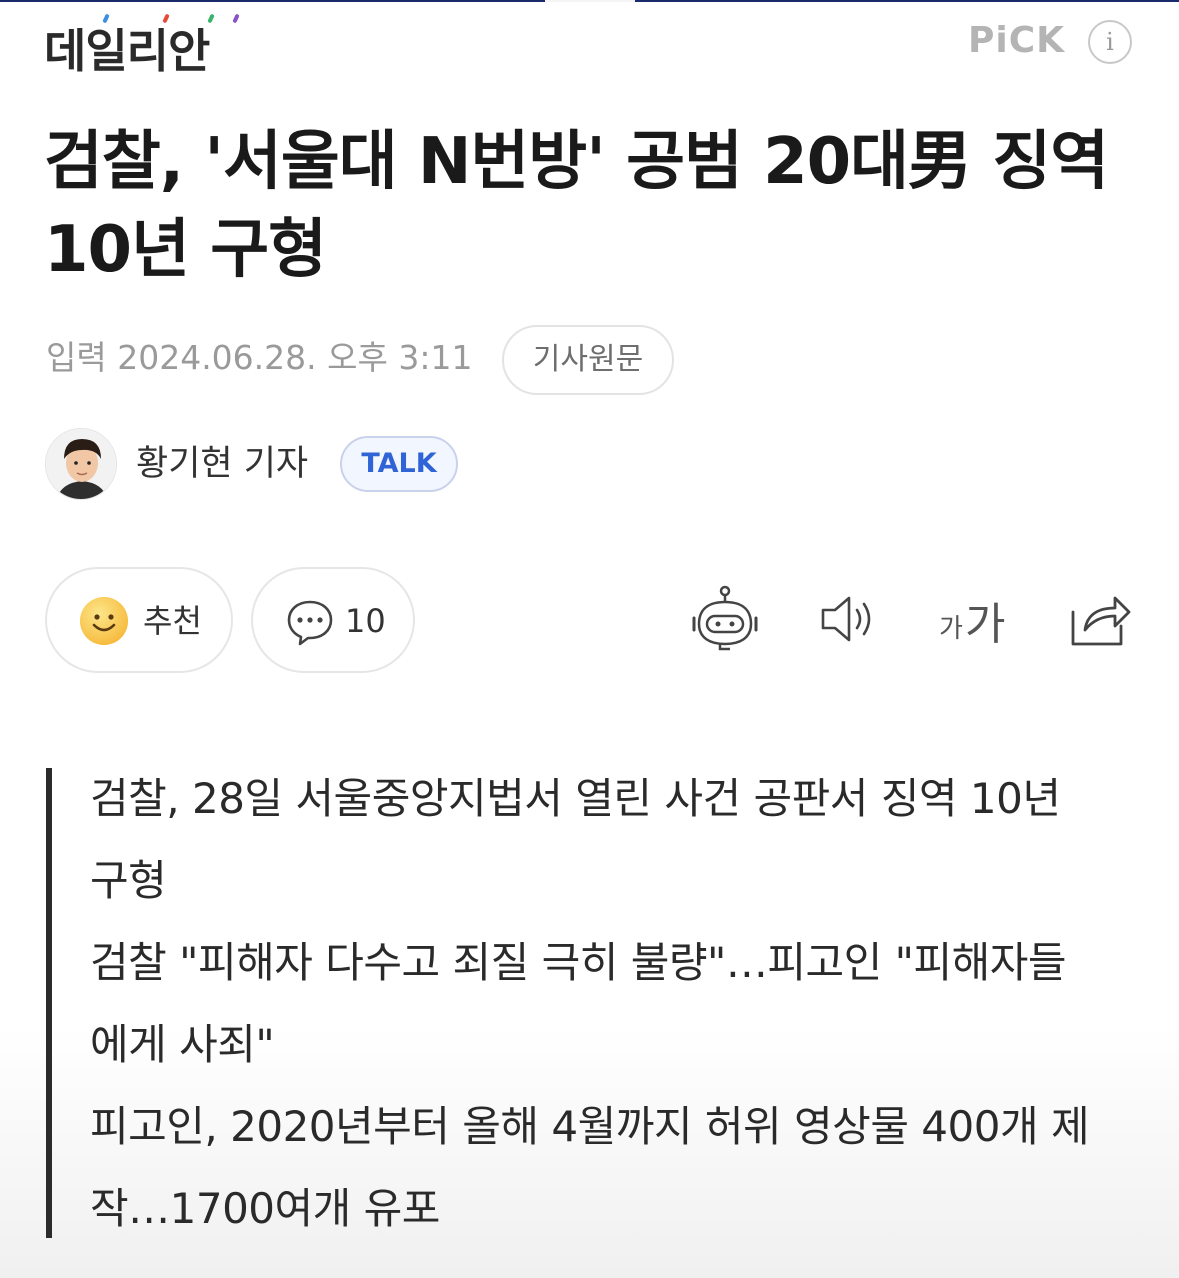 This screenshot has height=1278, width=1179. What do you see at coordinates (1110, 42) in the screenshot?
I see `info-button: i` at bounding box center [1110, 42].